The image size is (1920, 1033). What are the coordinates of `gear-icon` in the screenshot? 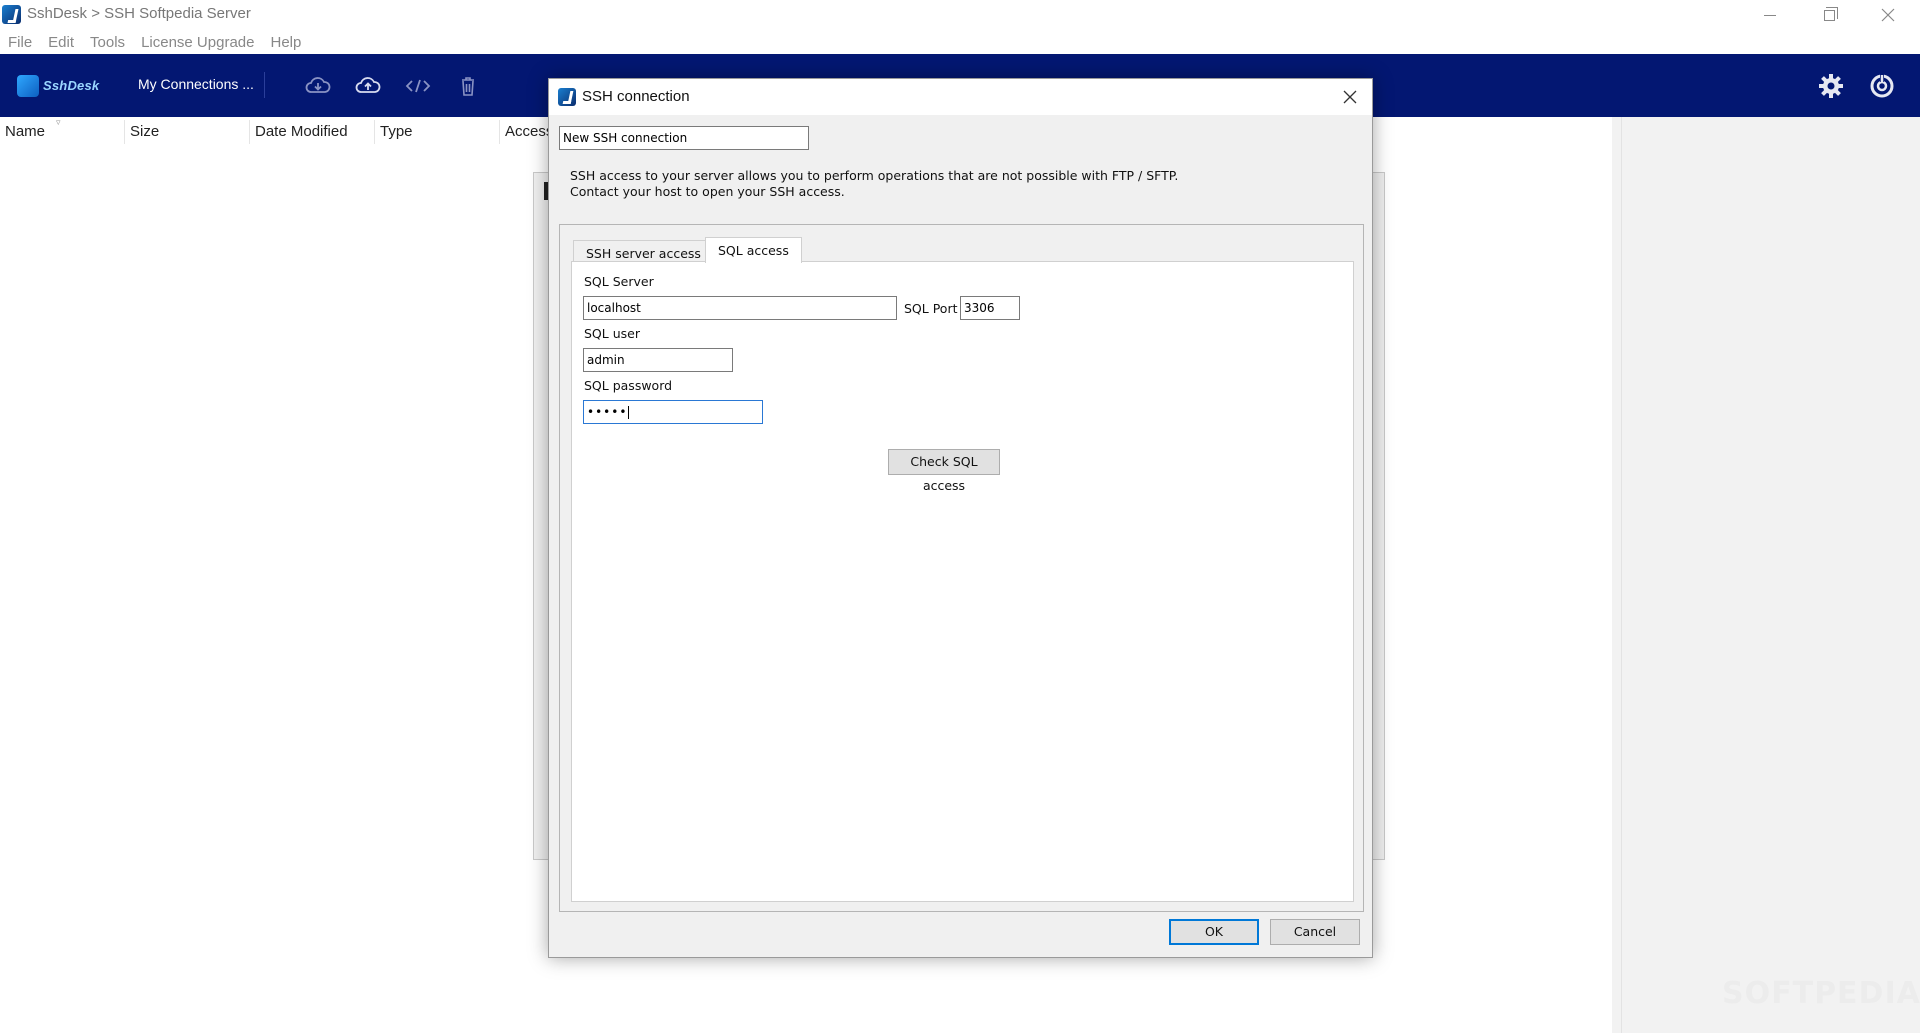 It's located at (1831, 86).